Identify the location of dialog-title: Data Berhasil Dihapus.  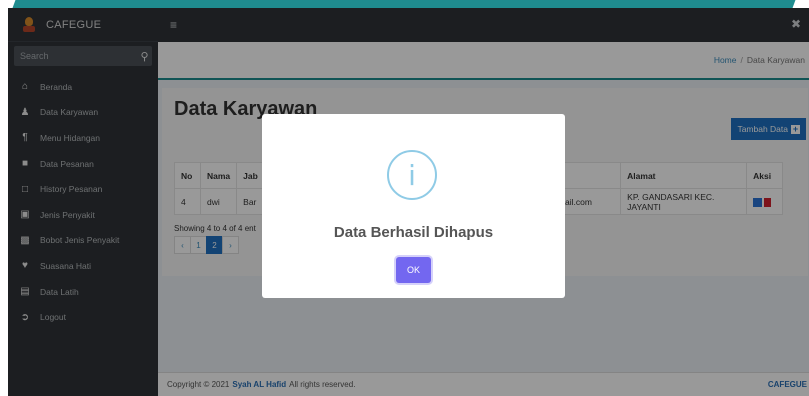
(413, 232).